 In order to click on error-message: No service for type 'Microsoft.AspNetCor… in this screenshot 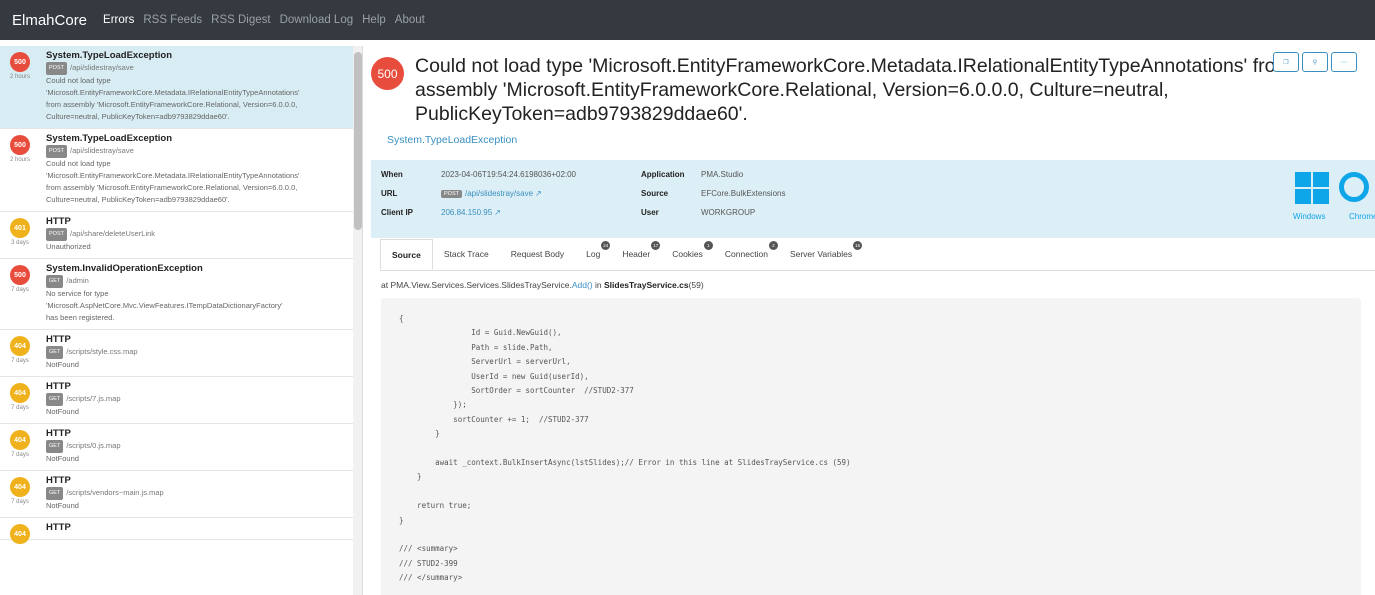, I will do `click(164, 305)`.